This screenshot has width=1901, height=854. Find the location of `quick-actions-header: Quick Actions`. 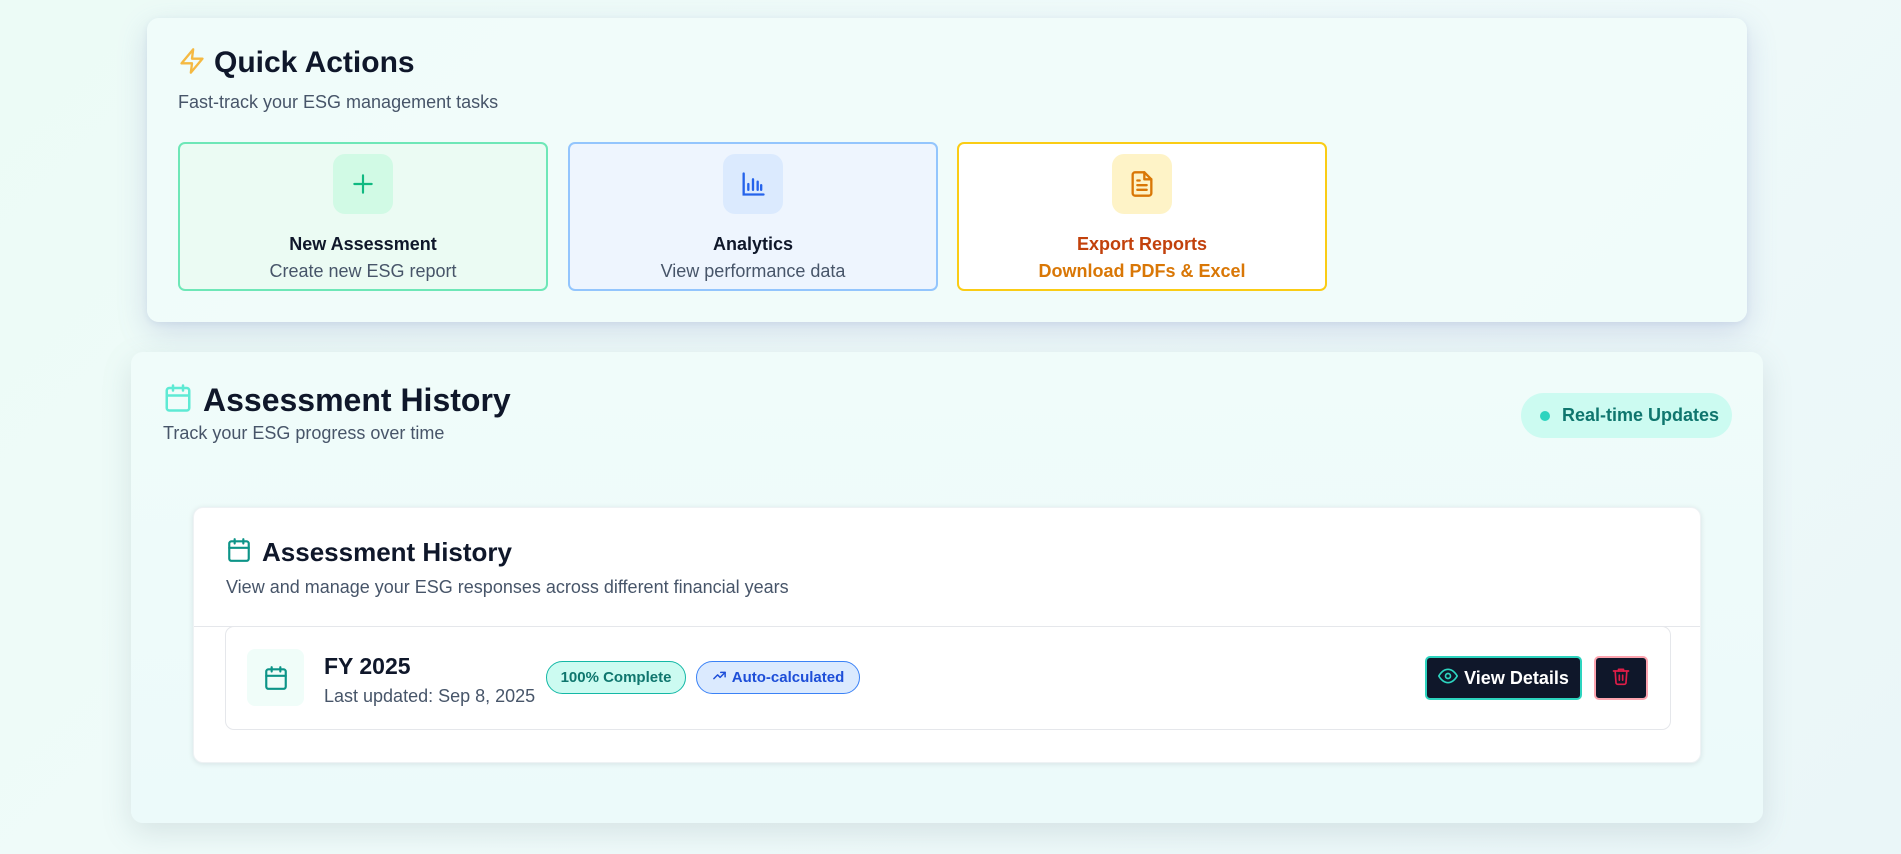

quick-actions-header: Quick Actions is located at coordinates (296, 63).